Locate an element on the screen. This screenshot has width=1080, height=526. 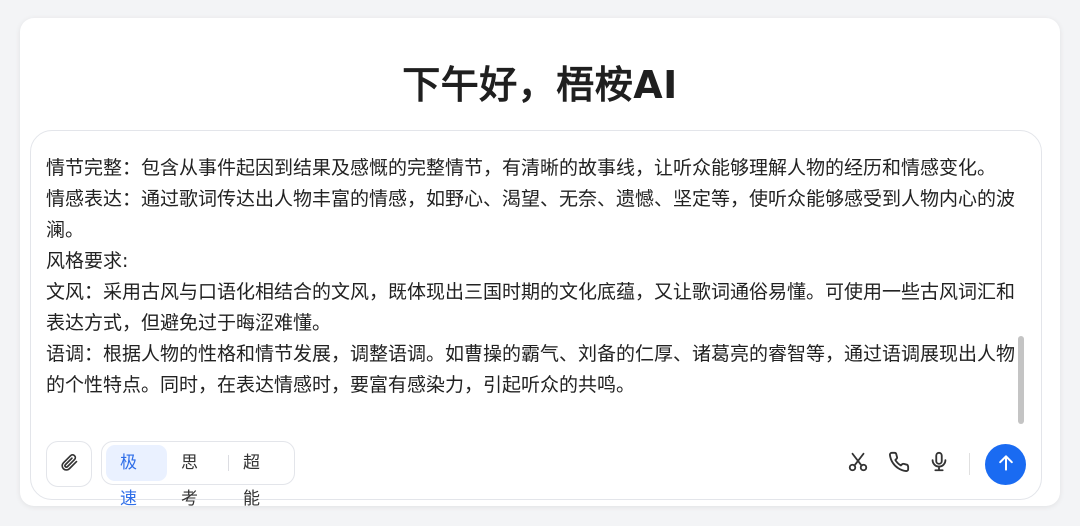
cut-button is located at coordinates (858, 464).